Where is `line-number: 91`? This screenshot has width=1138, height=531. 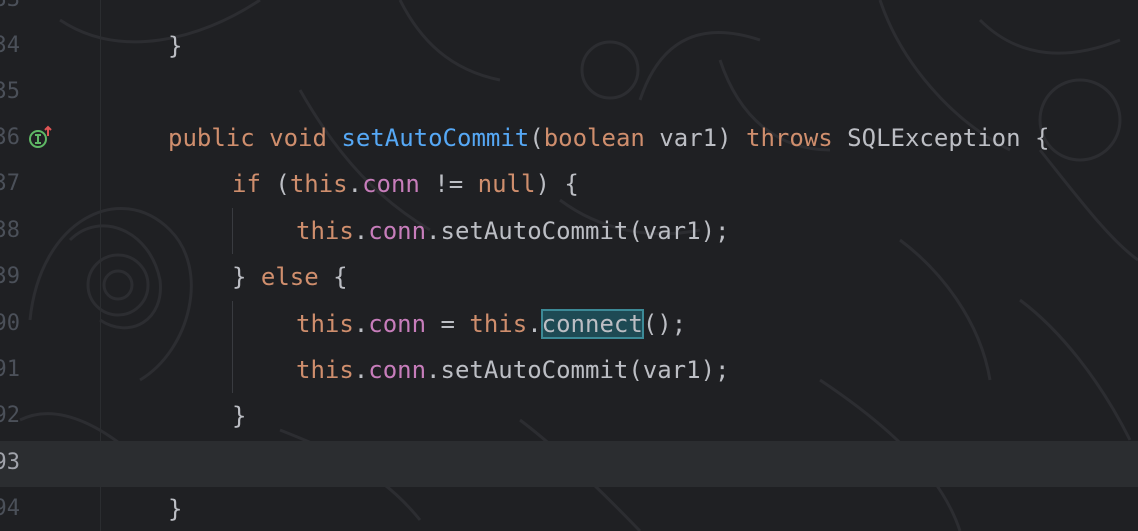 line-number: 91 is located at coordinates (10, 370).